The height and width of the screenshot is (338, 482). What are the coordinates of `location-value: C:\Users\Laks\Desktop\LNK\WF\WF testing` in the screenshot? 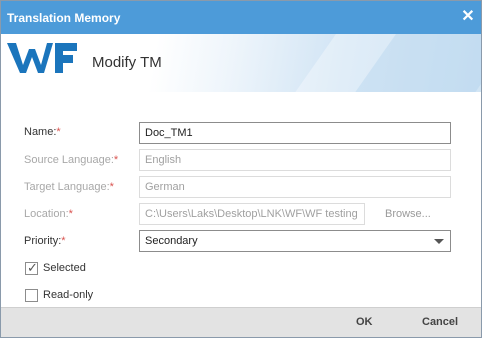 It's located at (251, 214).